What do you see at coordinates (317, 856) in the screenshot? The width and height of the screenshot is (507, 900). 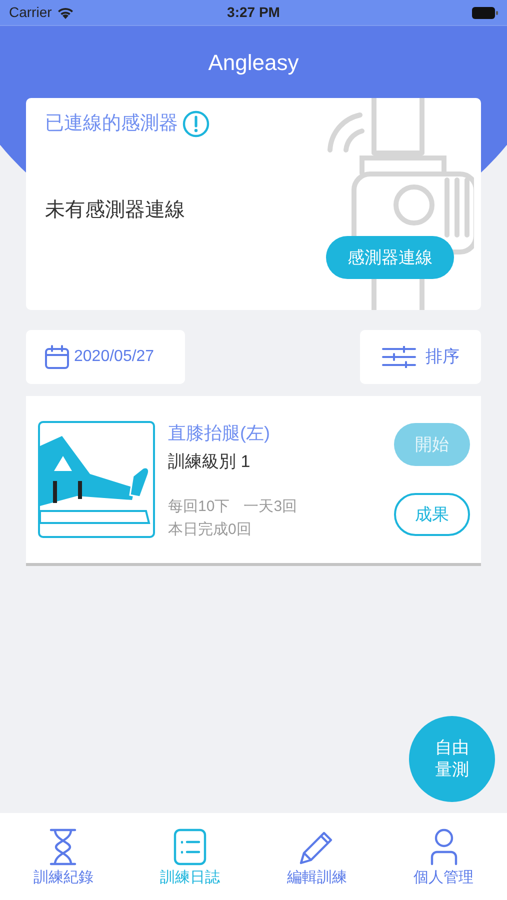 I see `tab-item: 編輯訓練` at bounding box center [317, 856].